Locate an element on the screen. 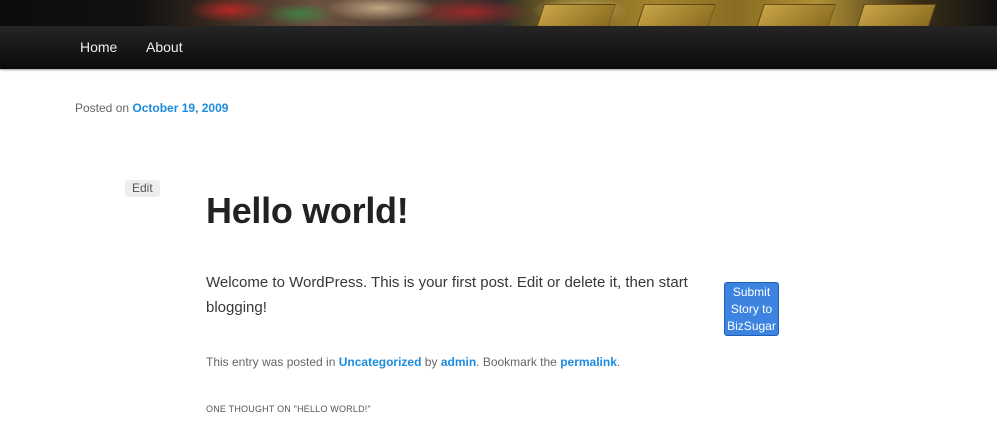  bizsugar-button-line: Story to is located at coordinates (751, 309).